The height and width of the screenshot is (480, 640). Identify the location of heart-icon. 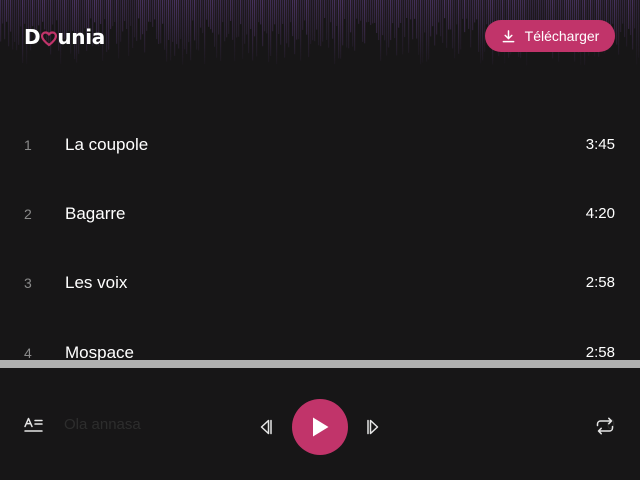
(49, 39).